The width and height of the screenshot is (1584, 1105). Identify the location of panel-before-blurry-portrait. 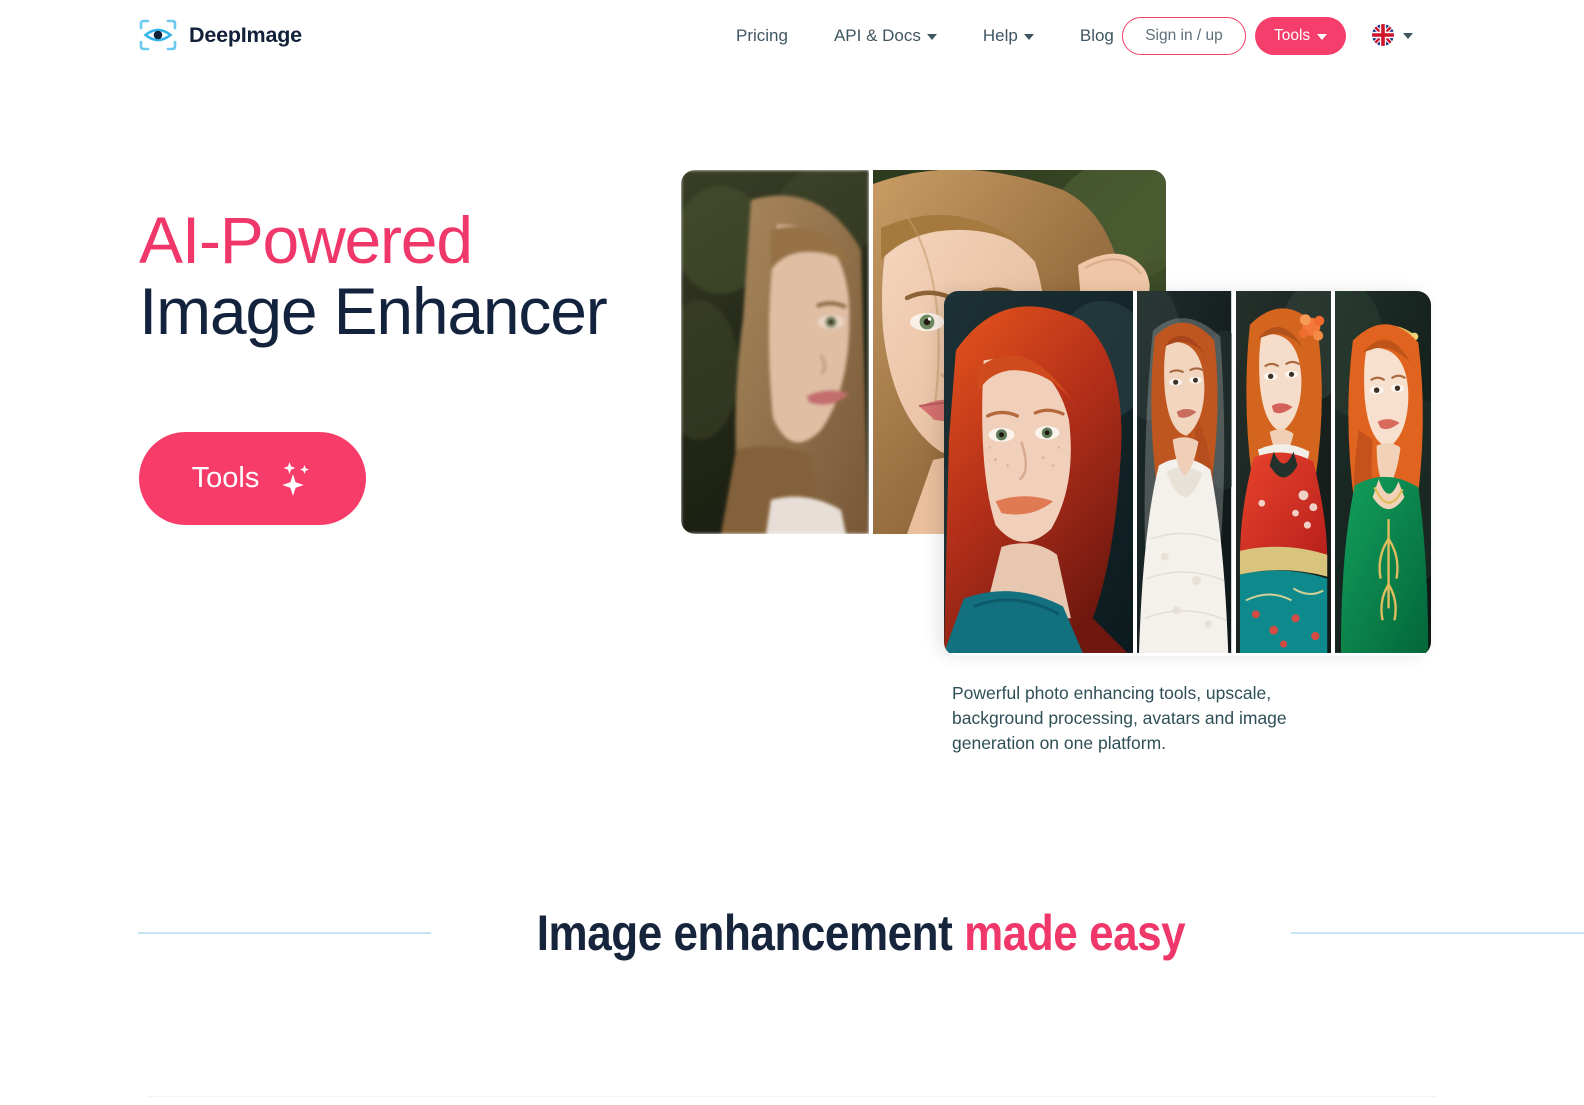
(775, 352).